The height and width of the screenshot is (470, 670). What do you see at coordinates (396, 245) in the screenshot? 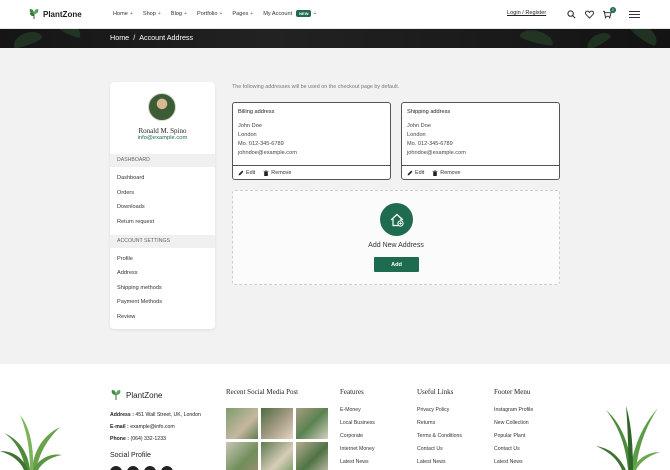
I see `add-new-address-label: Add New Address` at bounding box center [396, 245].